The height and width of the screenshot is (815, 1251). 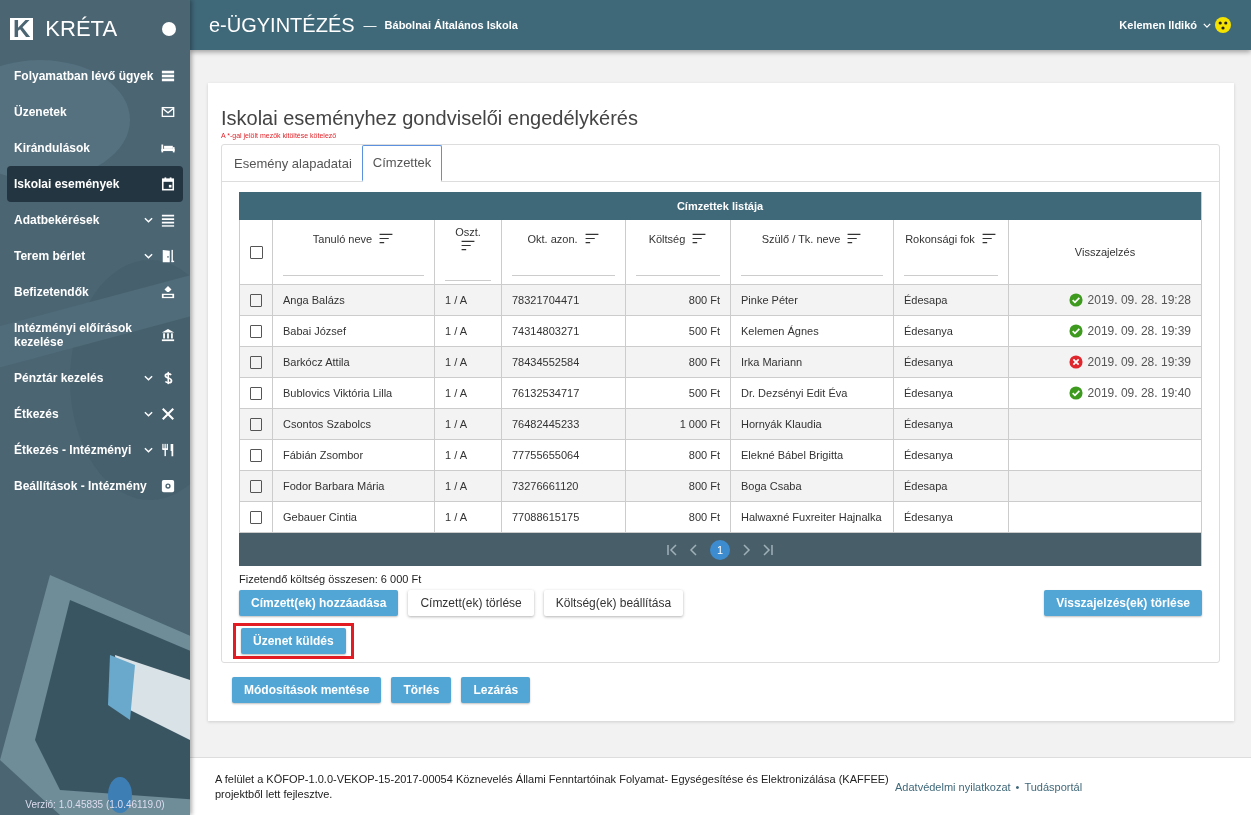 I want to click on tab: Címzettek, so click(x=402, y=163).